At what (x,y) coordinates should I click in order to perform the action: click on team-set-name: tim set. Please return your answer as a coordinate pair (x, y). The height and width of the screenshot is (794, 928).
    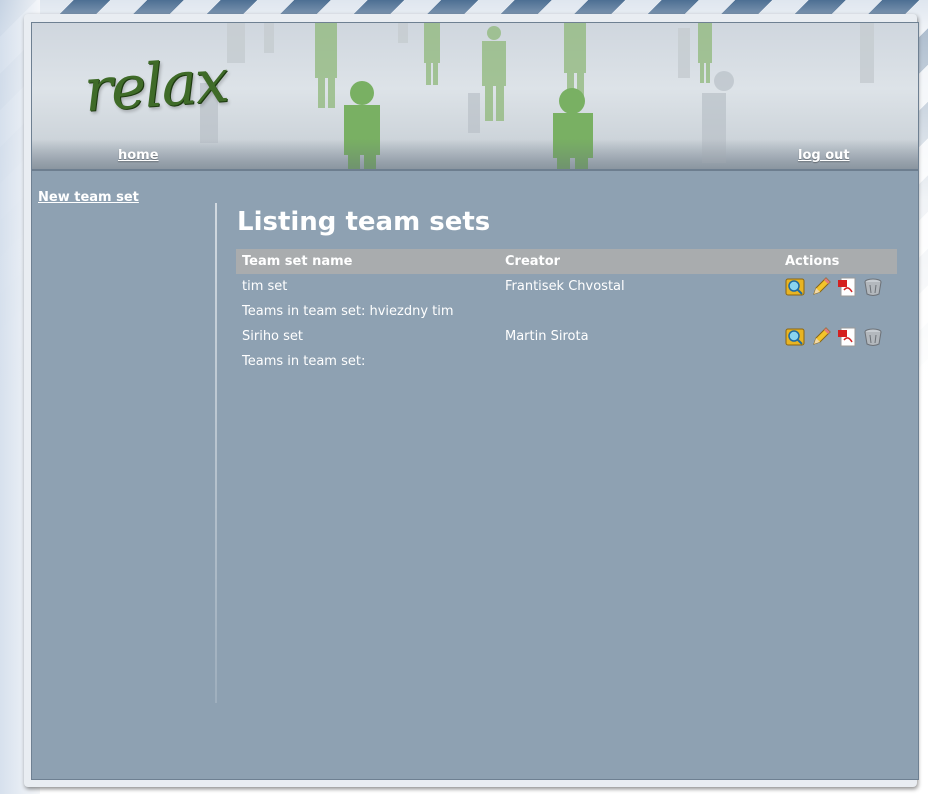
    Looking at the image, I should click on (265, 286).